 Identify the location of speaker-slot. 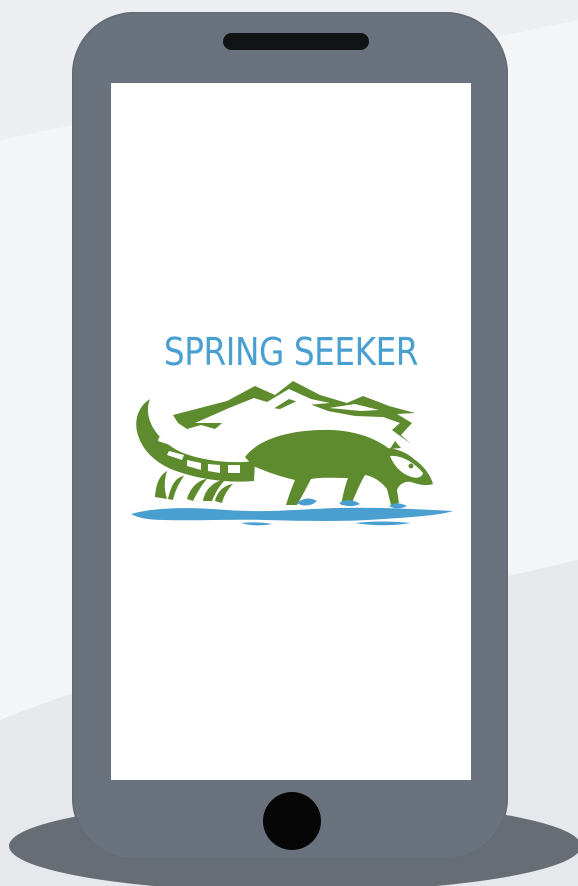
(296, 41).